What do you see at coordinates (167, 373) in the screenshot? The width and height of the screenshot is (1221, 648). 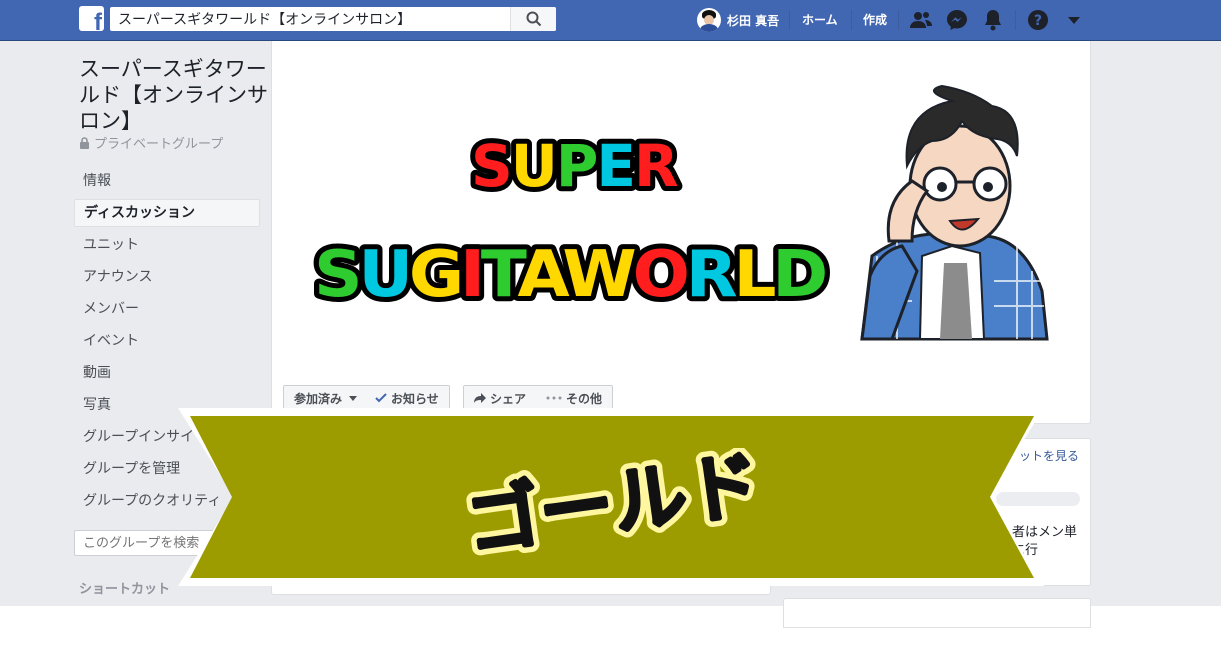 I see `sidebar-item-videos: 動画` at bounding box center [167, 373].